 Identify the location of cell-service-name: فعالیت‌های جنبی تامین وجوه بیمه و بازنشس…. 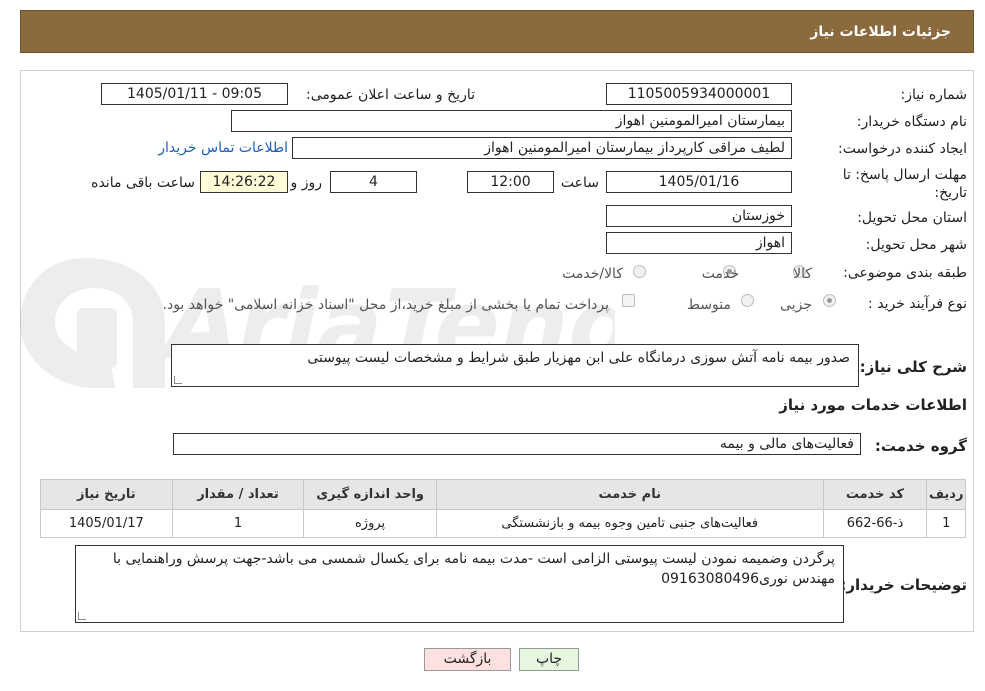
(629, 523).